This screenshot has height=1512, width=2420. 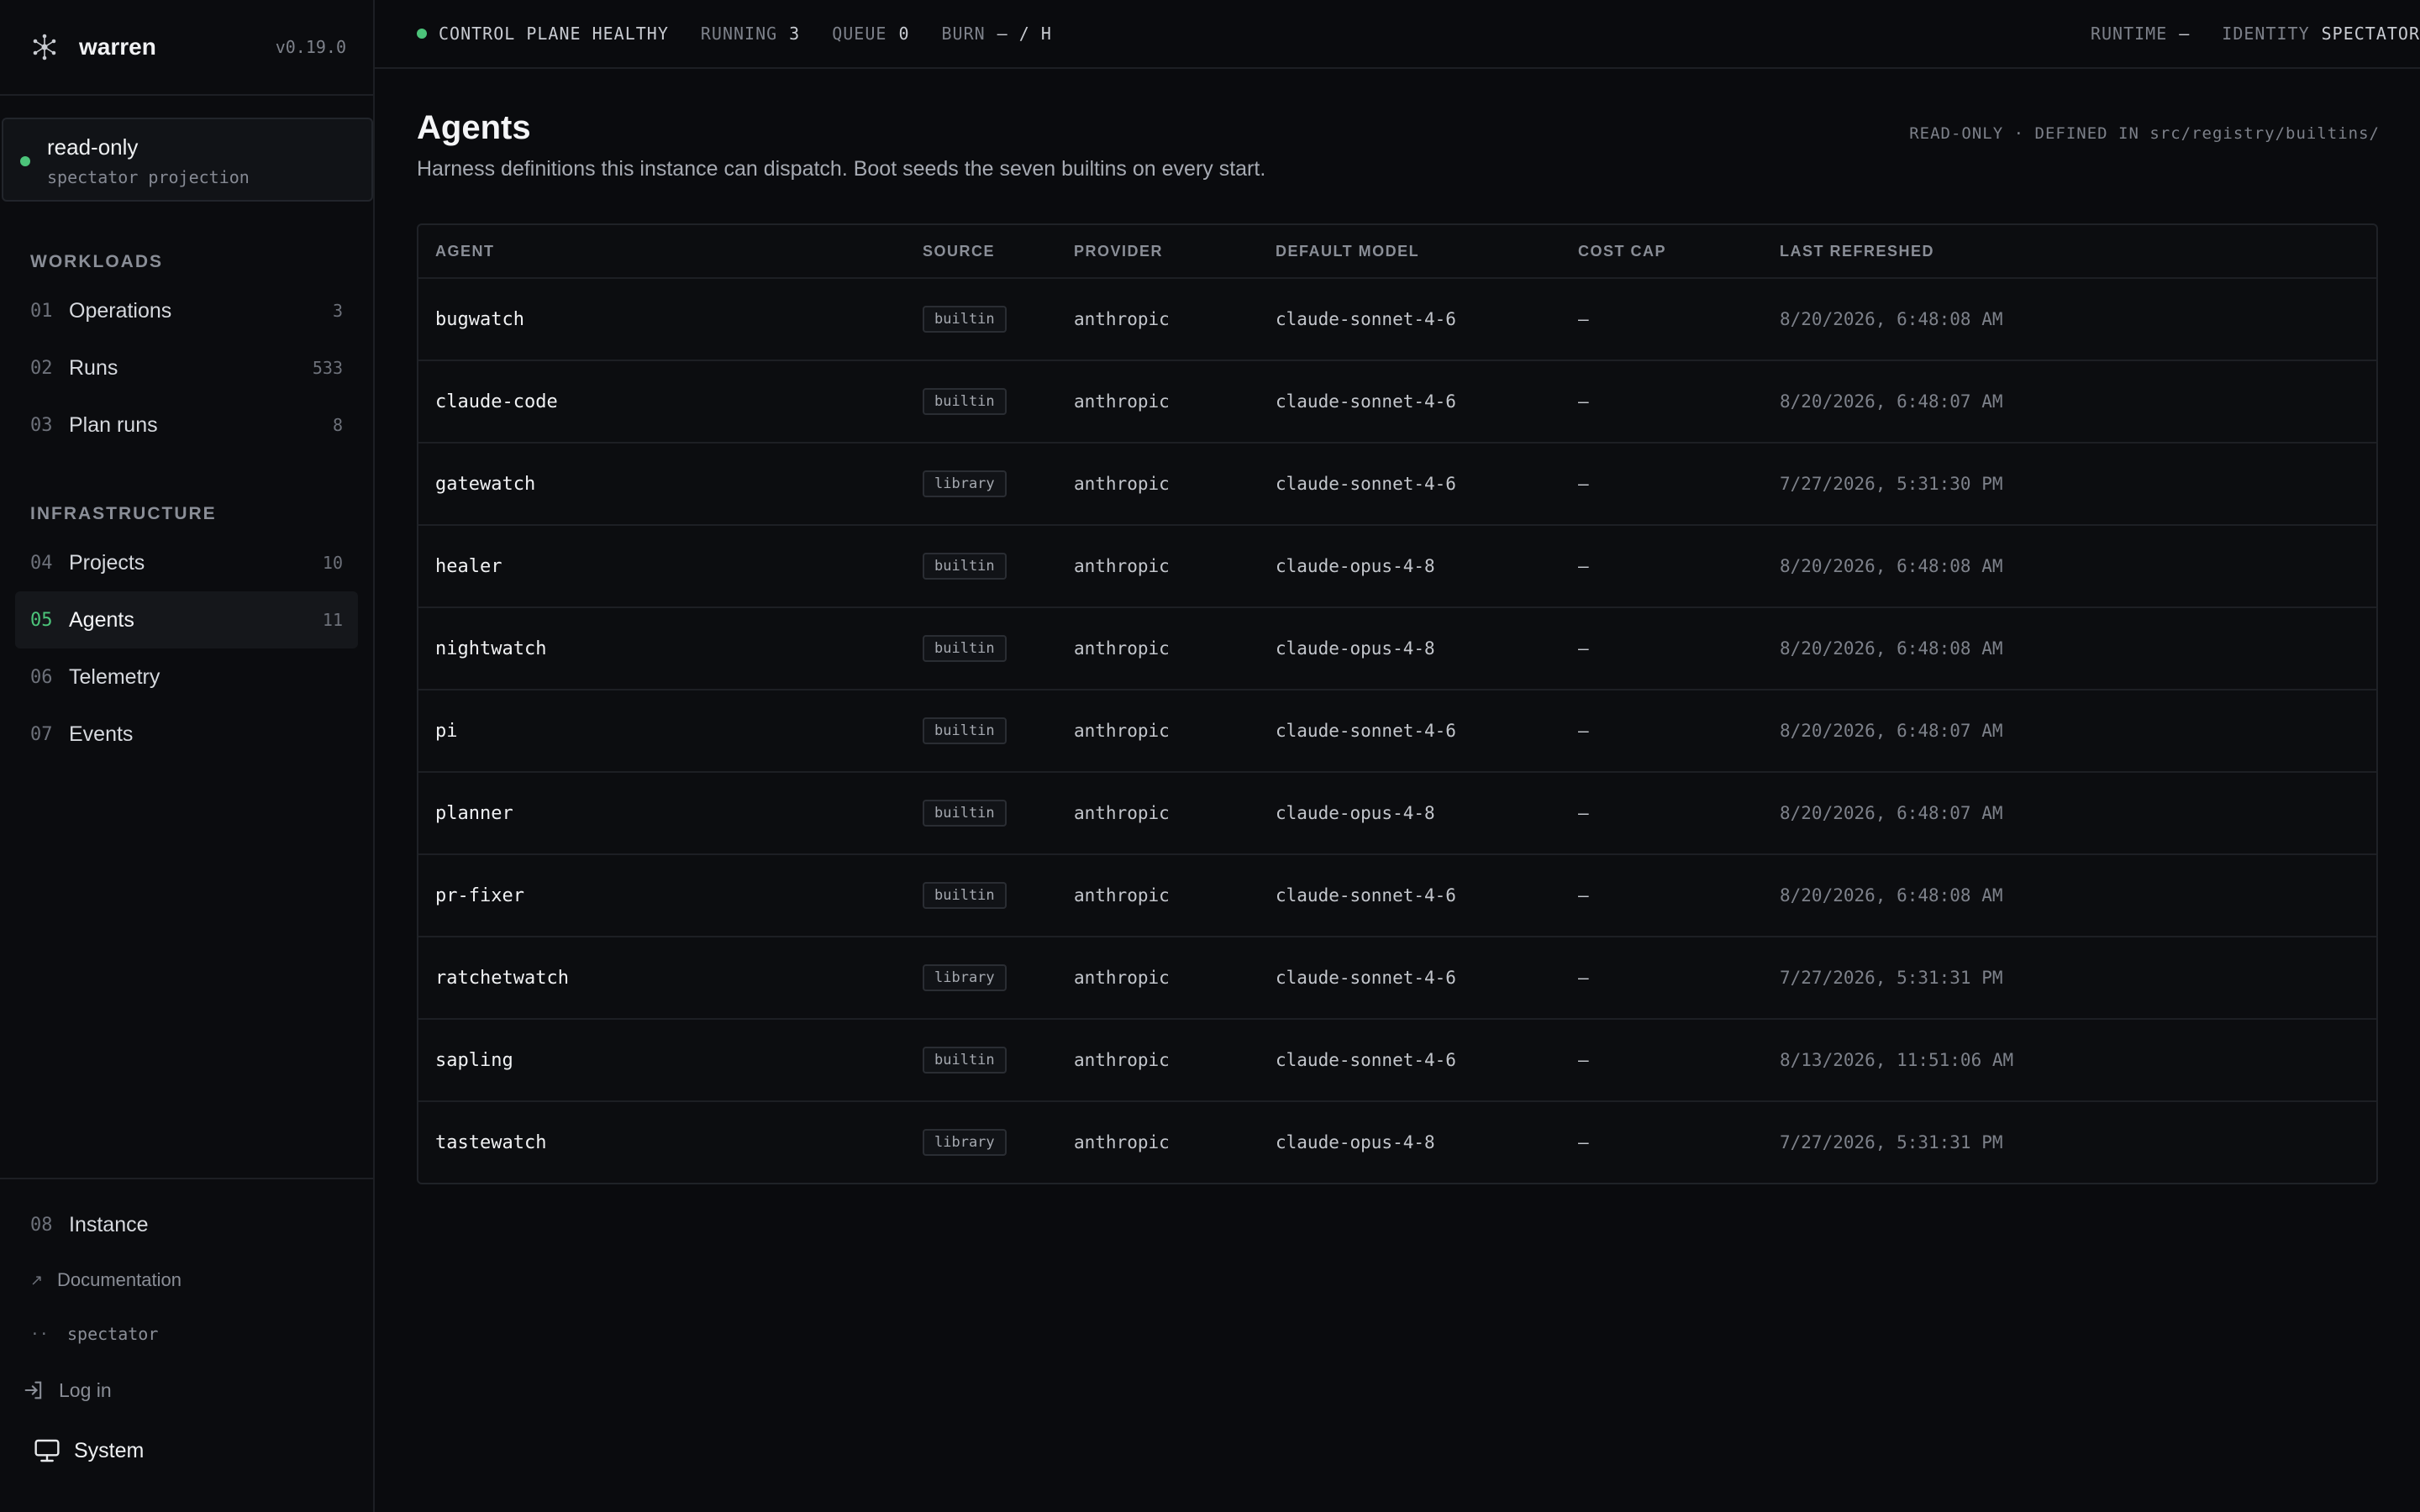 I want to click on column-header: AGENT, so click(x=662, y=252).